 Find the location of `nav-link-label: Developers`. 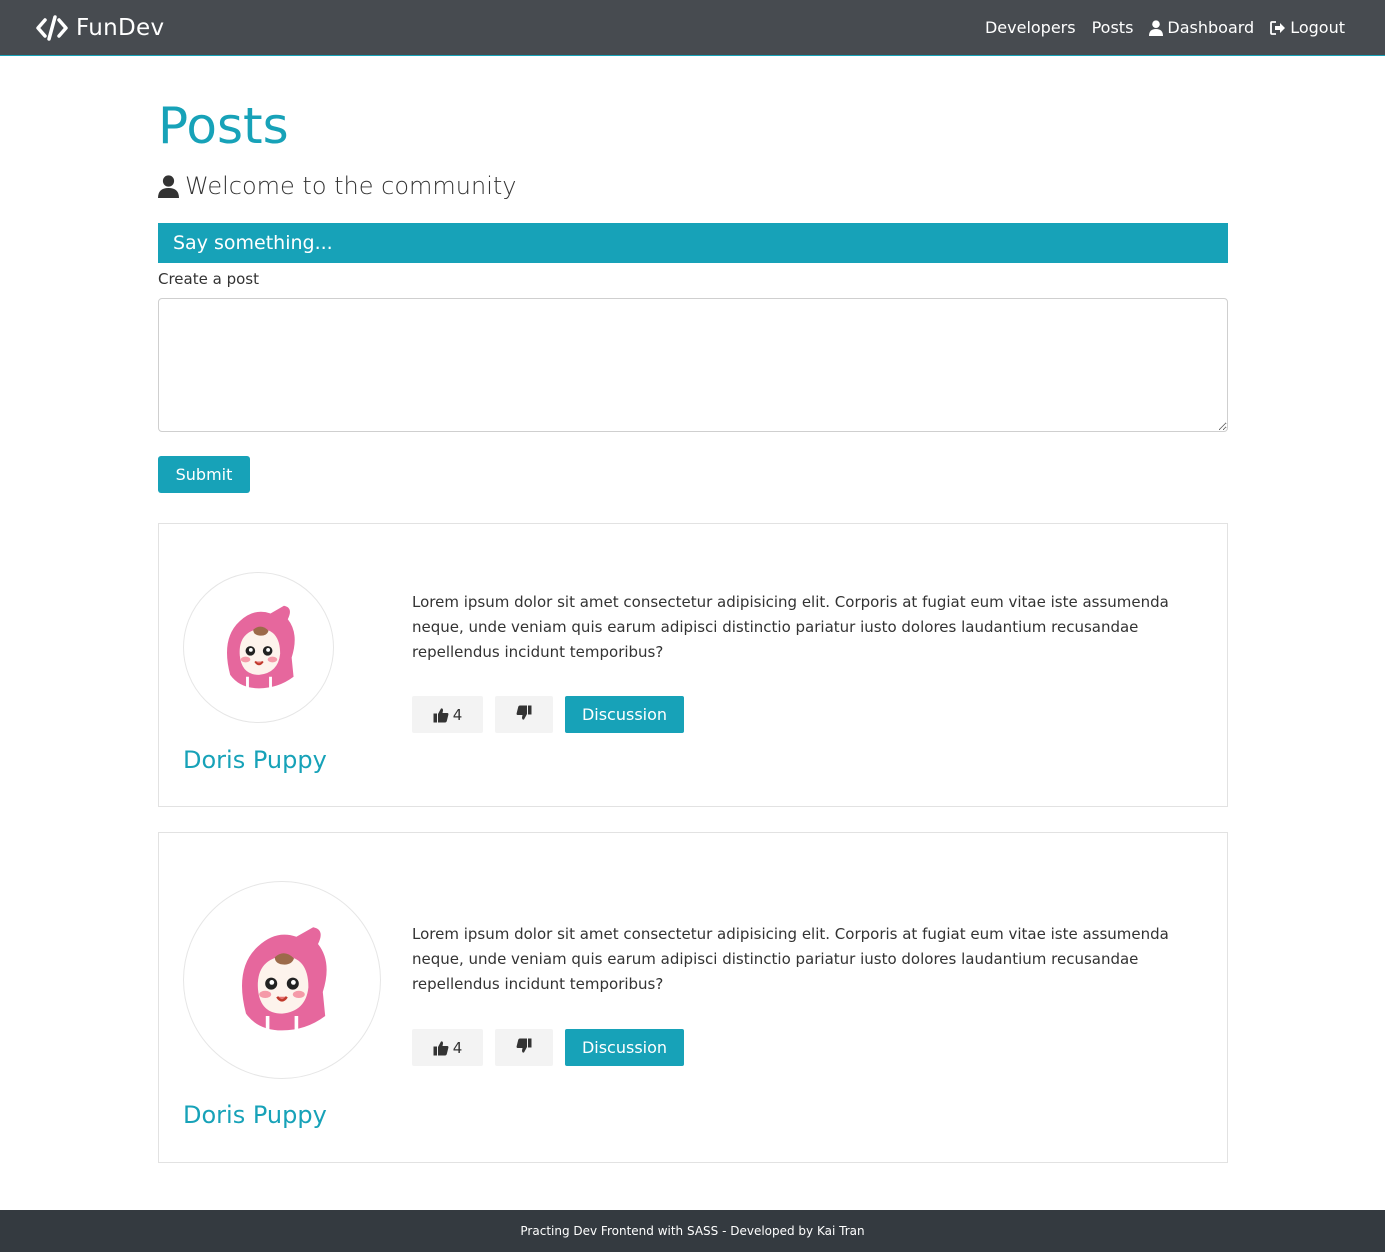

nav-link-label: Developers is located at coordinates (1030, 27).